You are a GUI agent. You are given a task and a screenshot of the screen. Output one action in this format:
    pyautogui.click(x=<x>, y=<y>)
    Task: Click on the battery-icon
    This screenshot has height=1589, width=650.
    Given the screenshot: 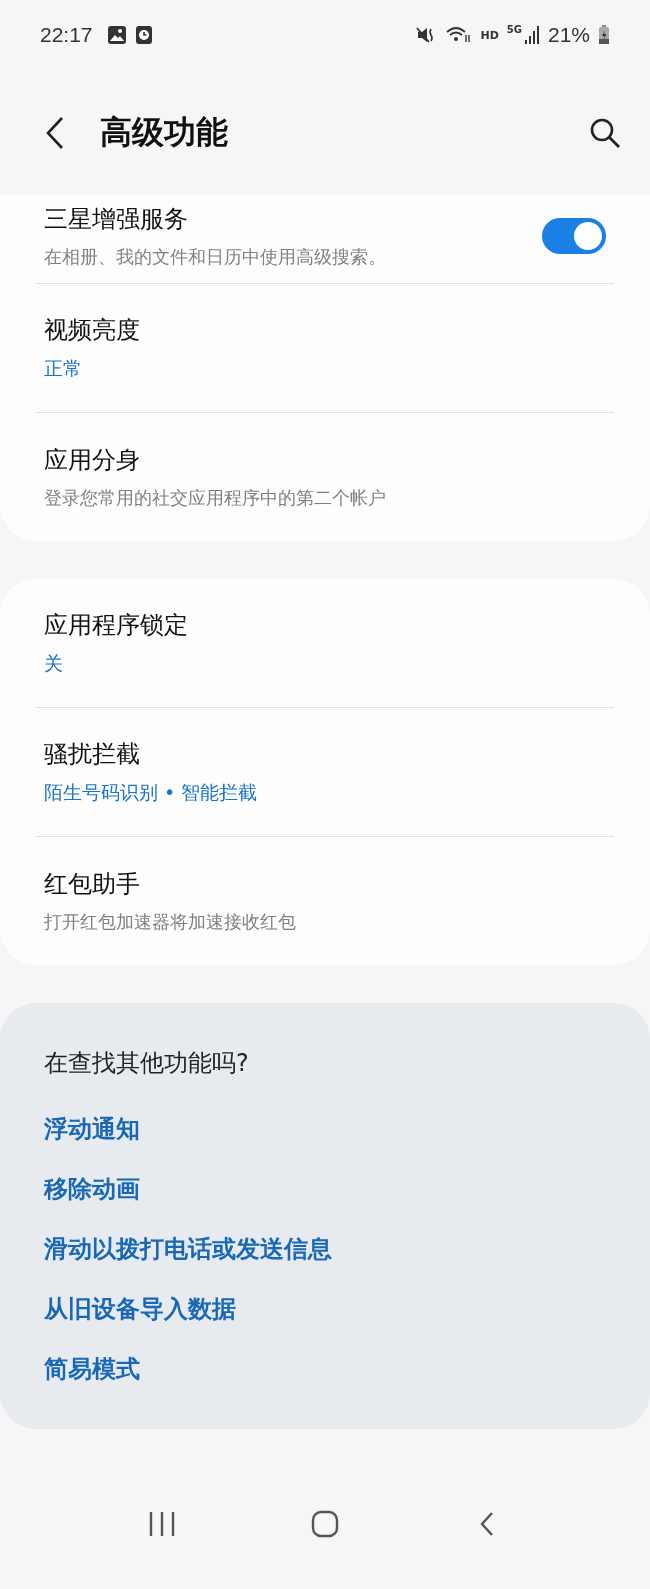 What is the action you would take?
    pyautogui.click(x=604, y=35)
    